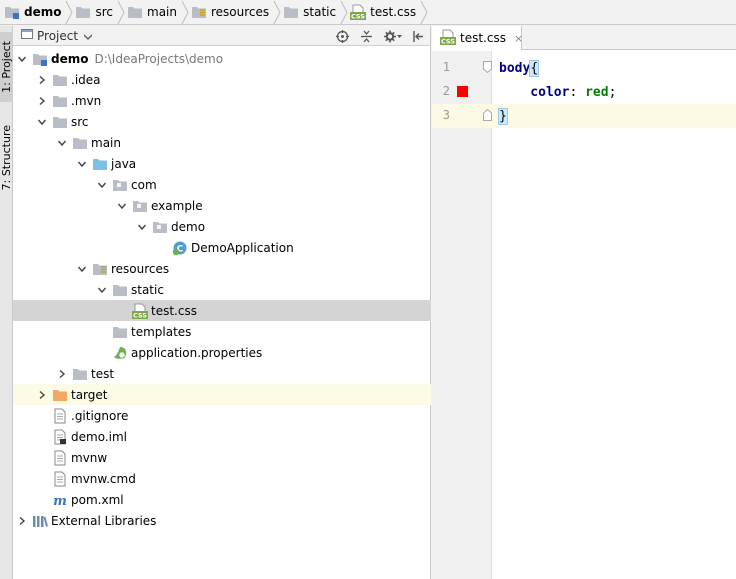 The height and width of the screenshot is (579, 736). Describe the element at coordinates (40, 521) in the screenshot. I see `libraries-icon` at that location.